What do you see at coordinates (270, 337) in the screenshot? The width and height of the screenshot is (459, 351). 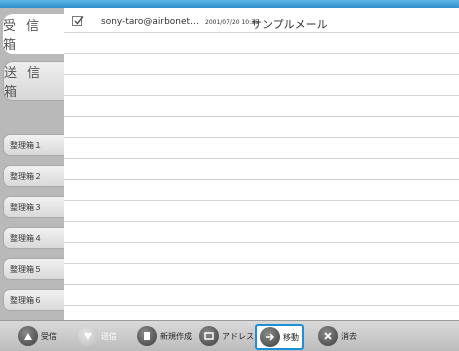 I see `move-icon` at bounding box center [270, 337].